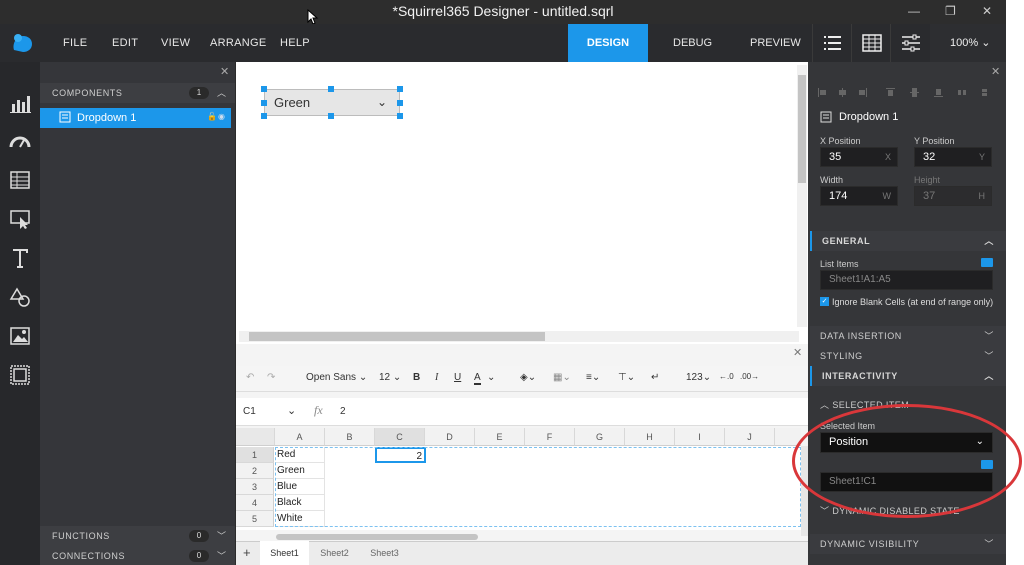 The width and height of the screenshot is (1024, 565). Describe the element at coordinates (692, 43) in the screenshot. I see `tab-debug: DEBUG` at that location.